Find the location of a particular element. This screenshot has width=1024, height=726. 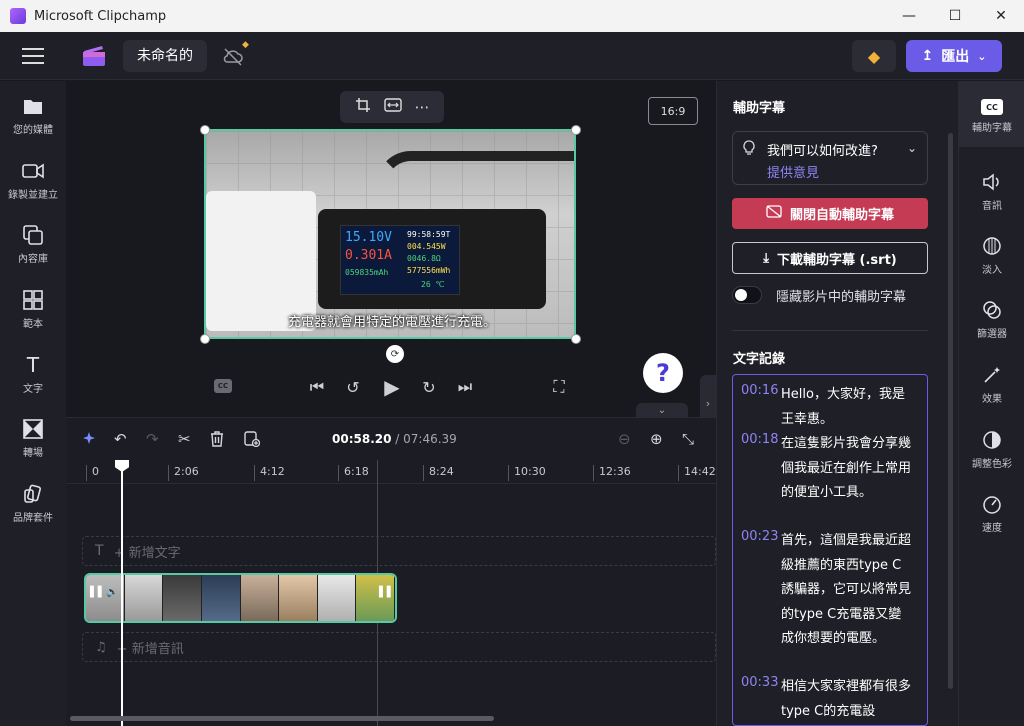

undo-icon: ↶ is located at coordinates (120, 439).